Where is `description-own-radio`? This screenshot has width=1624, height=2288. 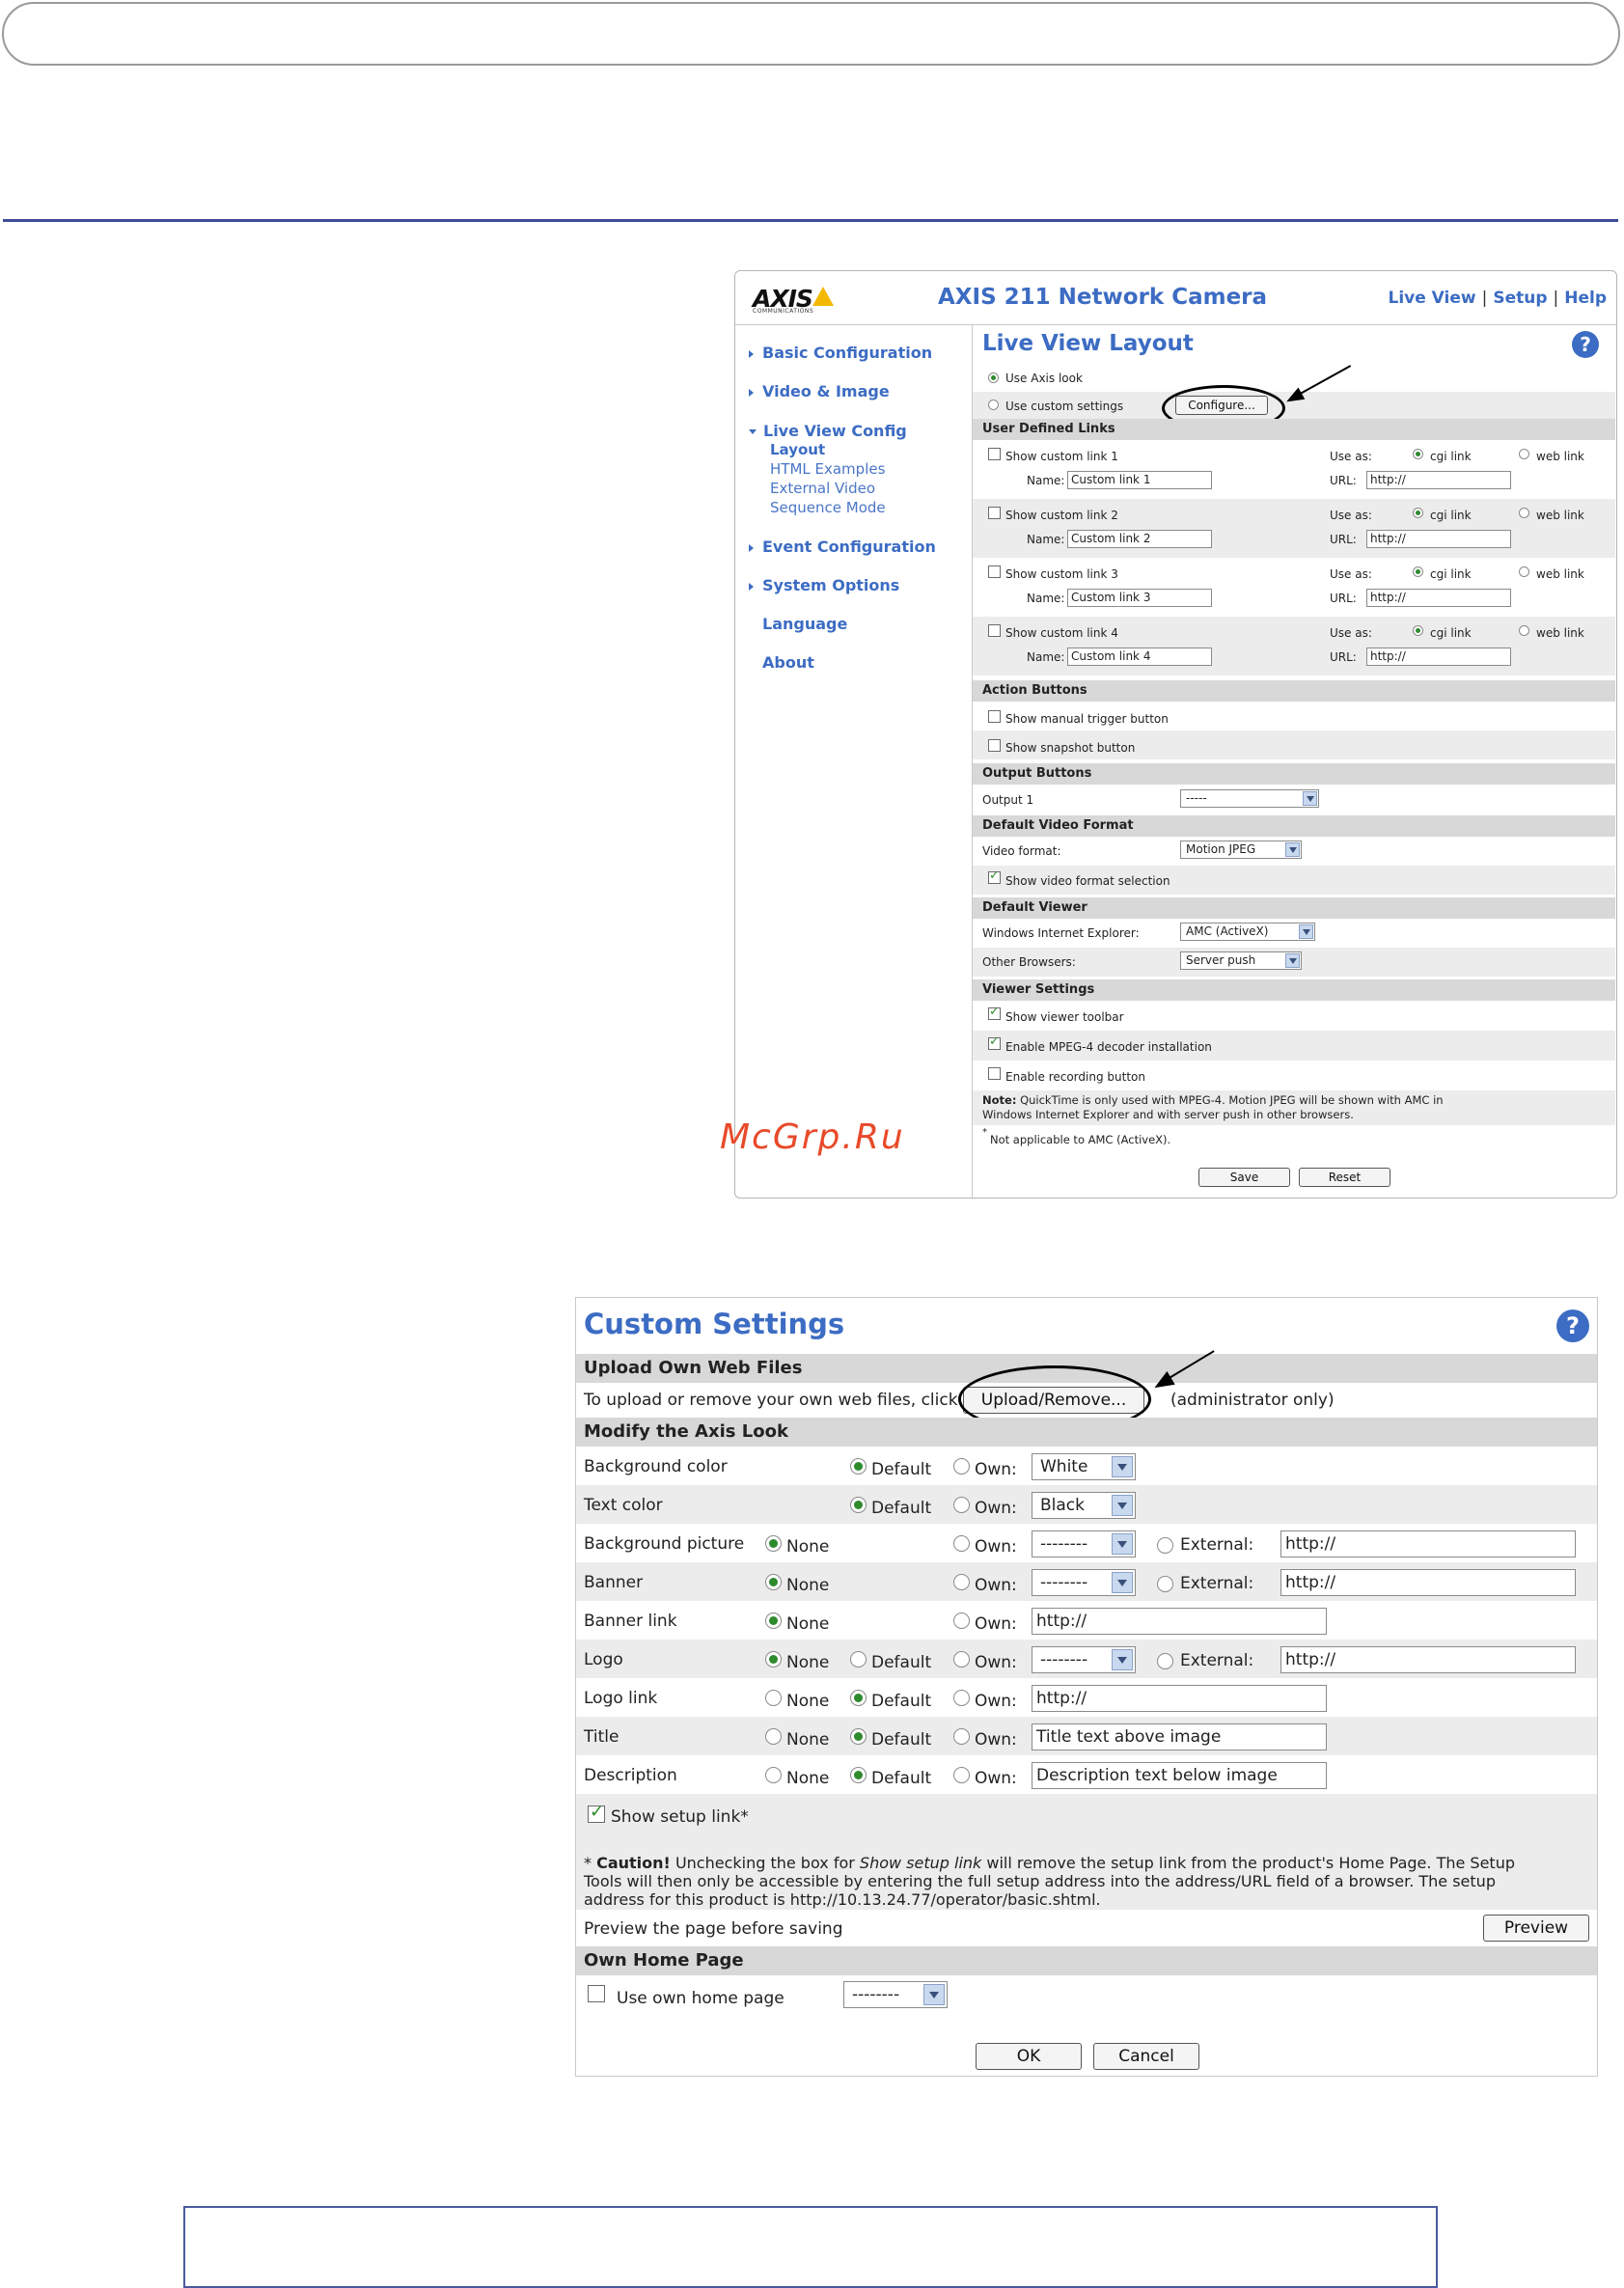 description-own-radio is located at coordinates (962, 1775).